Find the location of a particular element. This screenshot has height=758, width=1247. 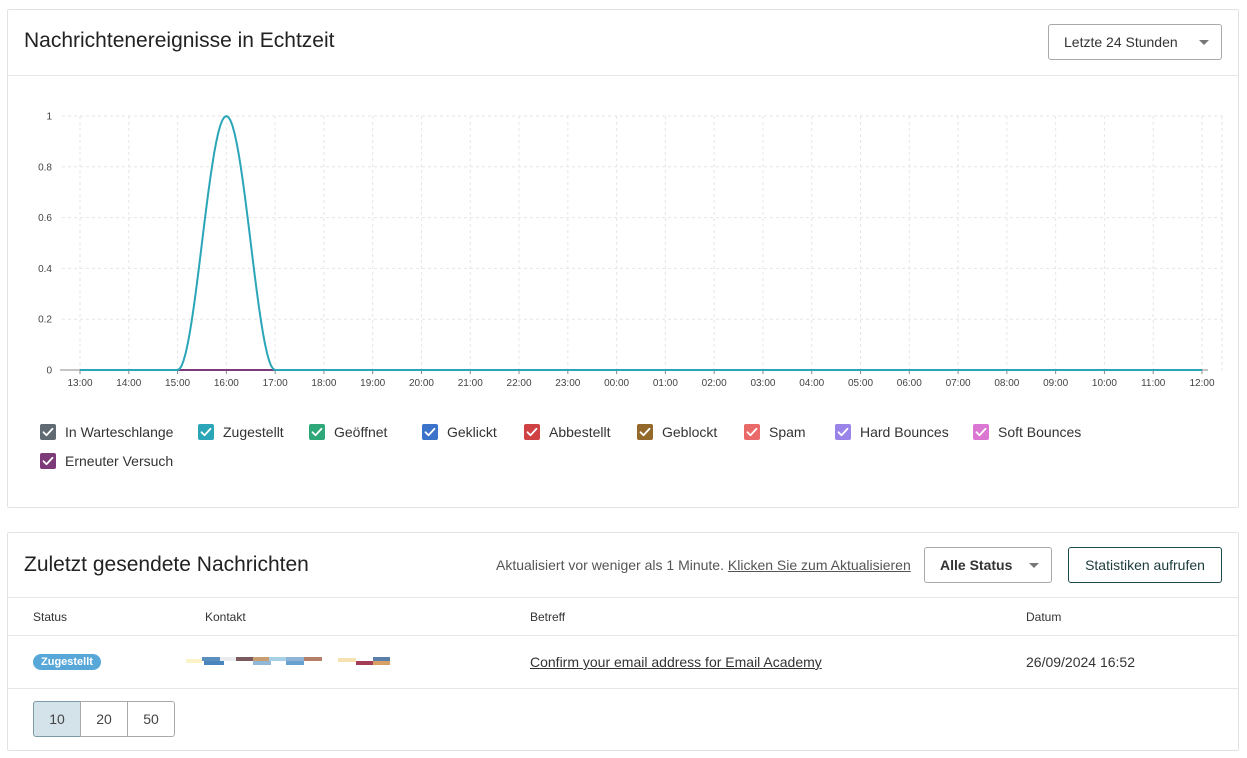

legend-item: Zugestellt is located at coordinates (241, 432).